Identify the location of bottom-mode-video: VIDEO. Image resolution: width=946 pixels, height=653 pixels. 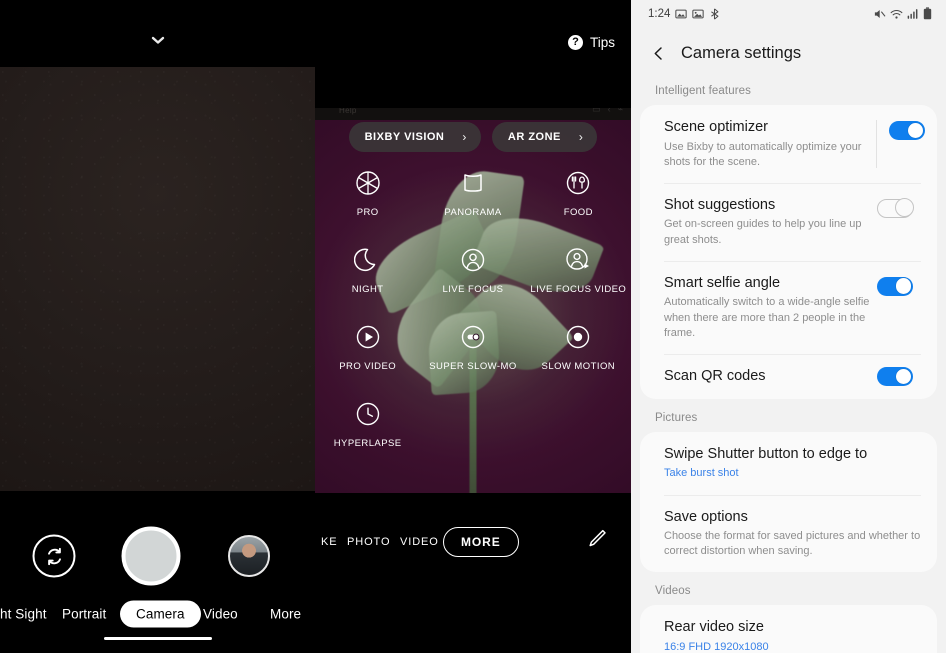
(419, 542).